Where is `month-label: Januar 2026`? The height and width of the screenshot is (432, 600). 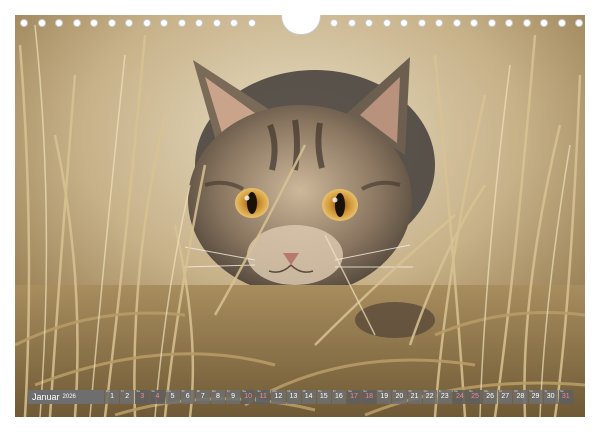
month-label: Januar 2026 is located at coordinates (66, 397).